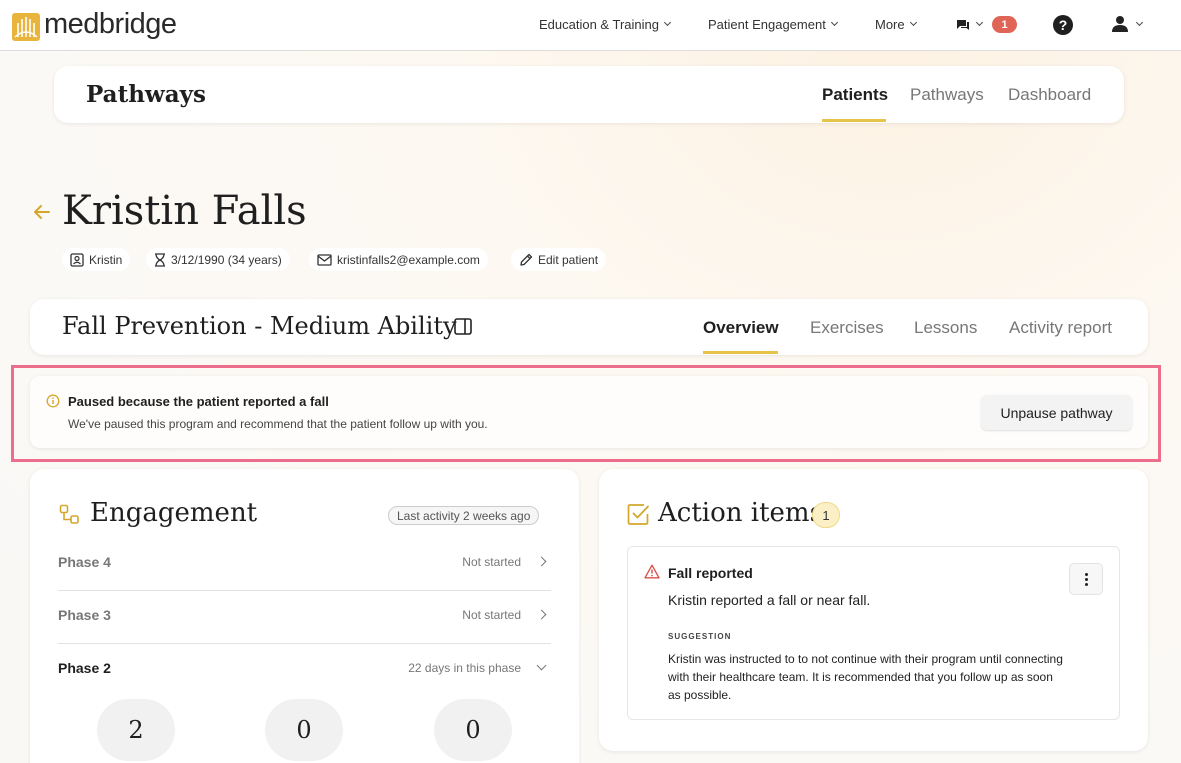 The image size is (1181, 763). I want to click on nav-education-label: Education & Training, so click(599, 24).